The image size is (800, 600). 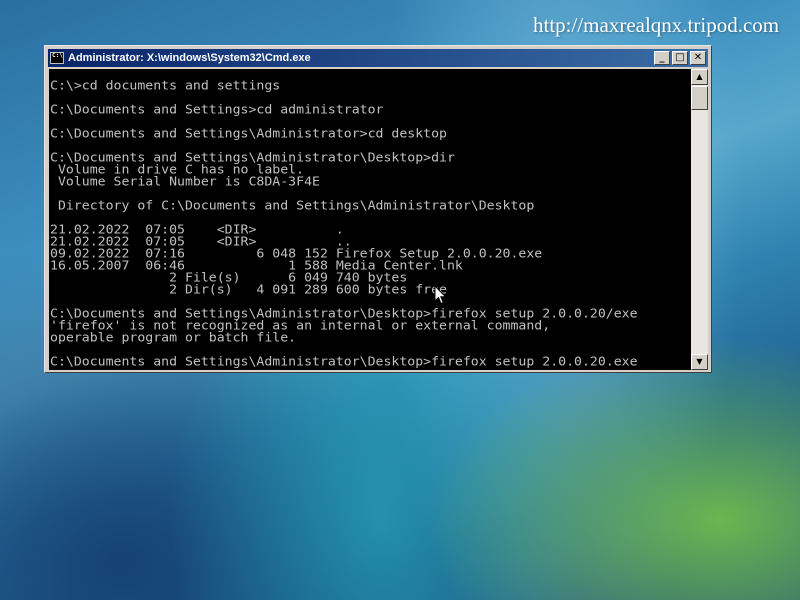 I want to click on console-line: 2 Dir(s) 4 091 289 600 bytes free, so click(x=248, y=290).